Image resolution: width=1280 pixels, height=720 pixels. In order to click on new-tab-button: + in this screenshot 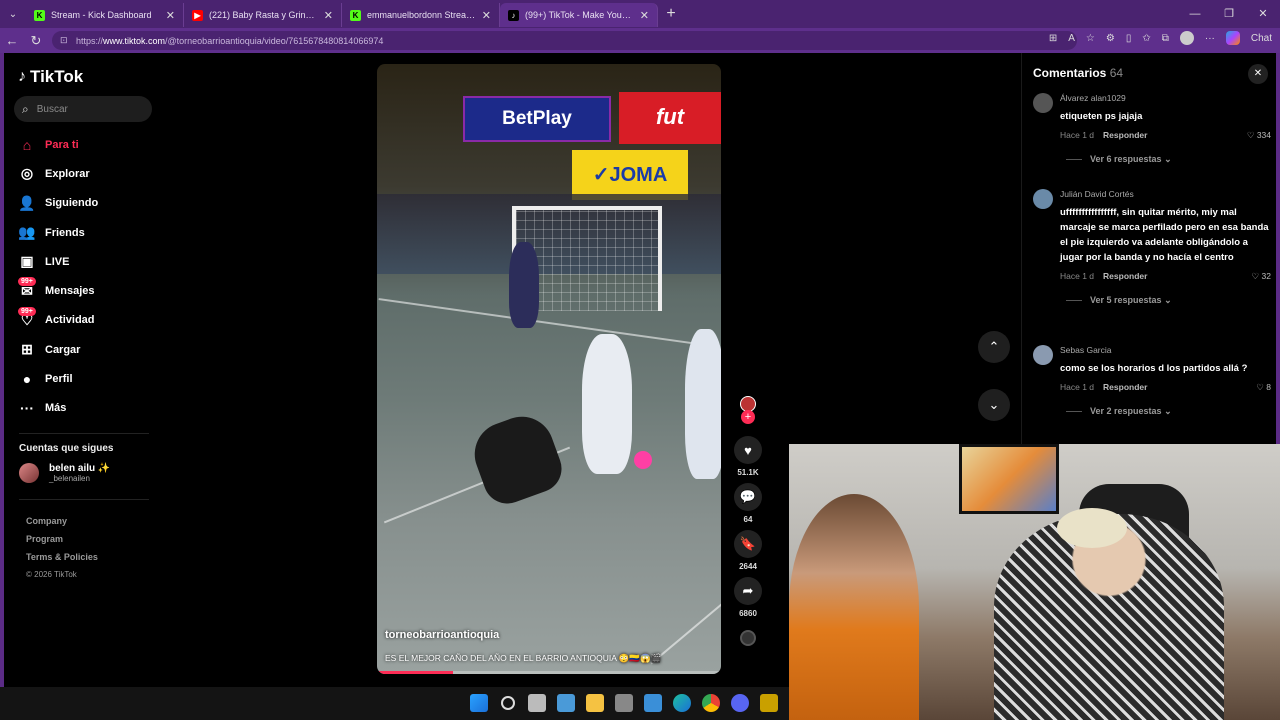, I will do `click(671, 14)`.